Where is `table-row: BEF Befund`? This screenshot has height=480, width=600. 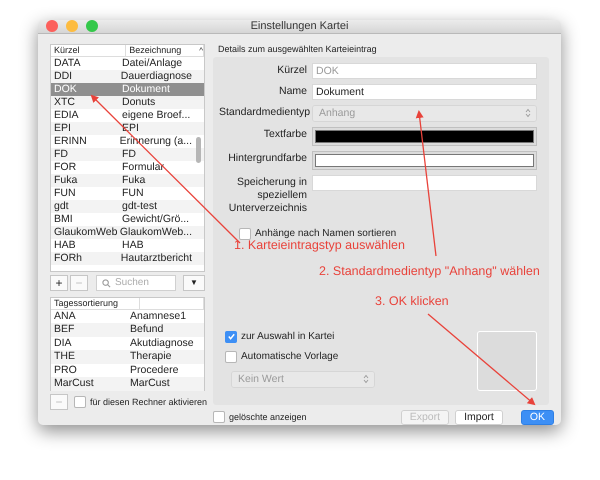 table-row: BEF Befund is located at coordinates (127, 330).